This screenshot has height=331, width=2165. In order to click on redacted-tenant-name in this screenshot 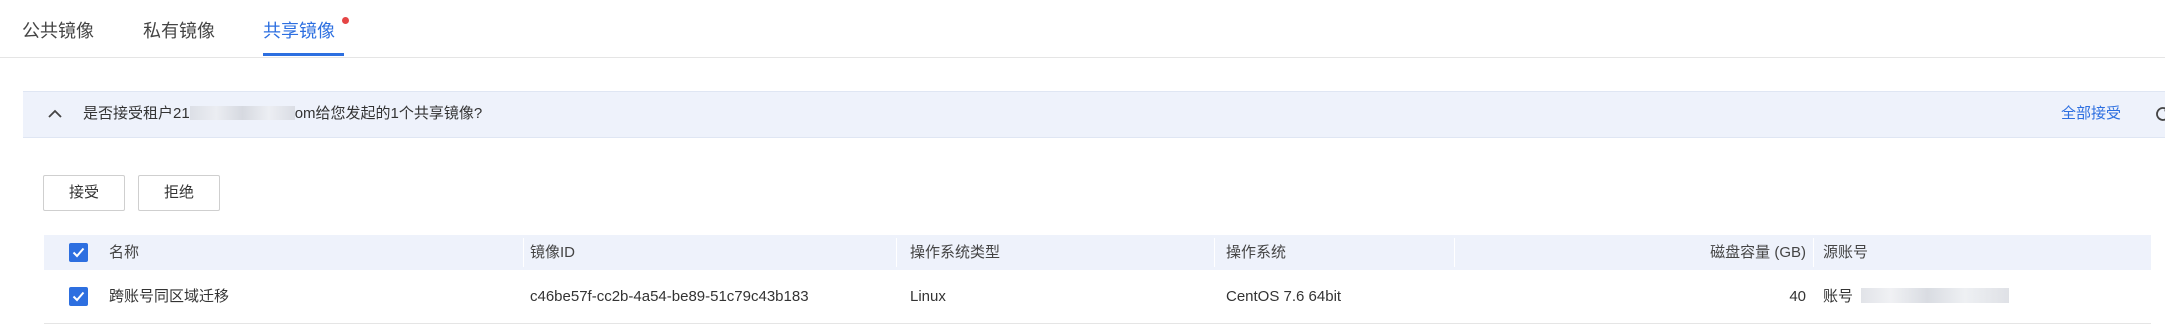, I will do `click(242, 113)`.